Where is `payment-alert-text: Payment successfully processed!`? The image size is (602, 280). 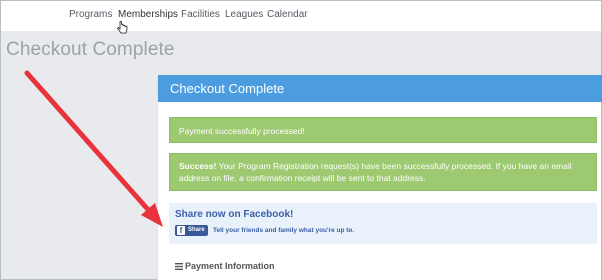
payment-alert-text: Payment successfully processed! is located at coordinates (242, 131).